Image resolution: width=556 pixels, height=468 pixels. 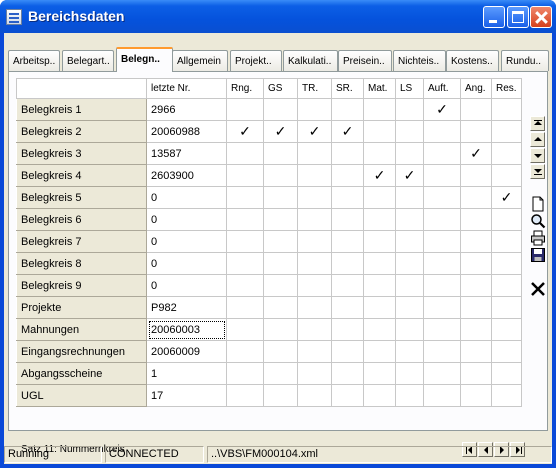 I want to click on tab-9: Kostens.., so click(x=472, y=60).